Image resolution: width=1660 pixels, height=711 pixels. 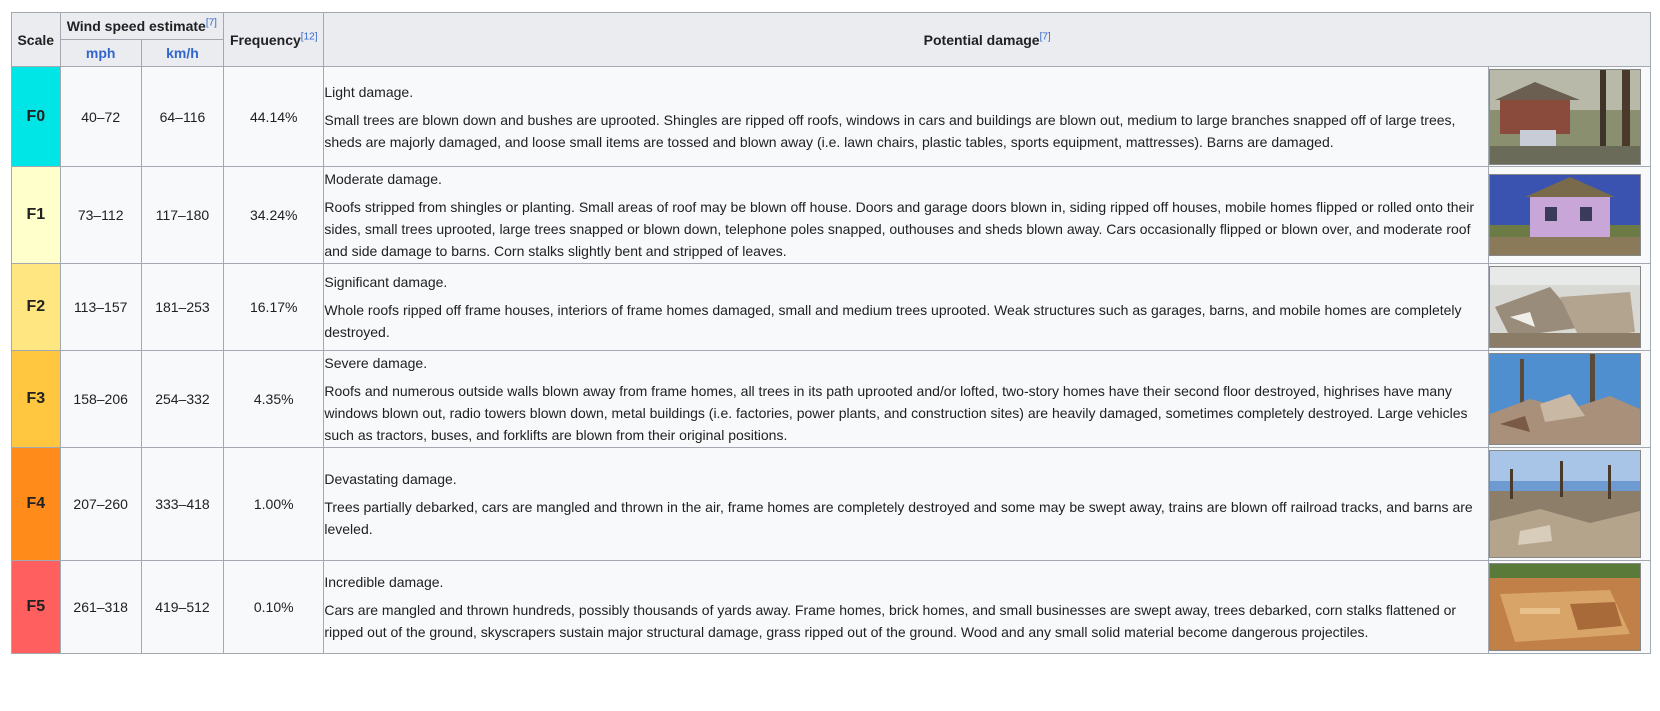 What do you see at coordinates (274, 399) in the screenshot?
I see `frequency-cell: 4.35%` at bounding box center [274, 399].